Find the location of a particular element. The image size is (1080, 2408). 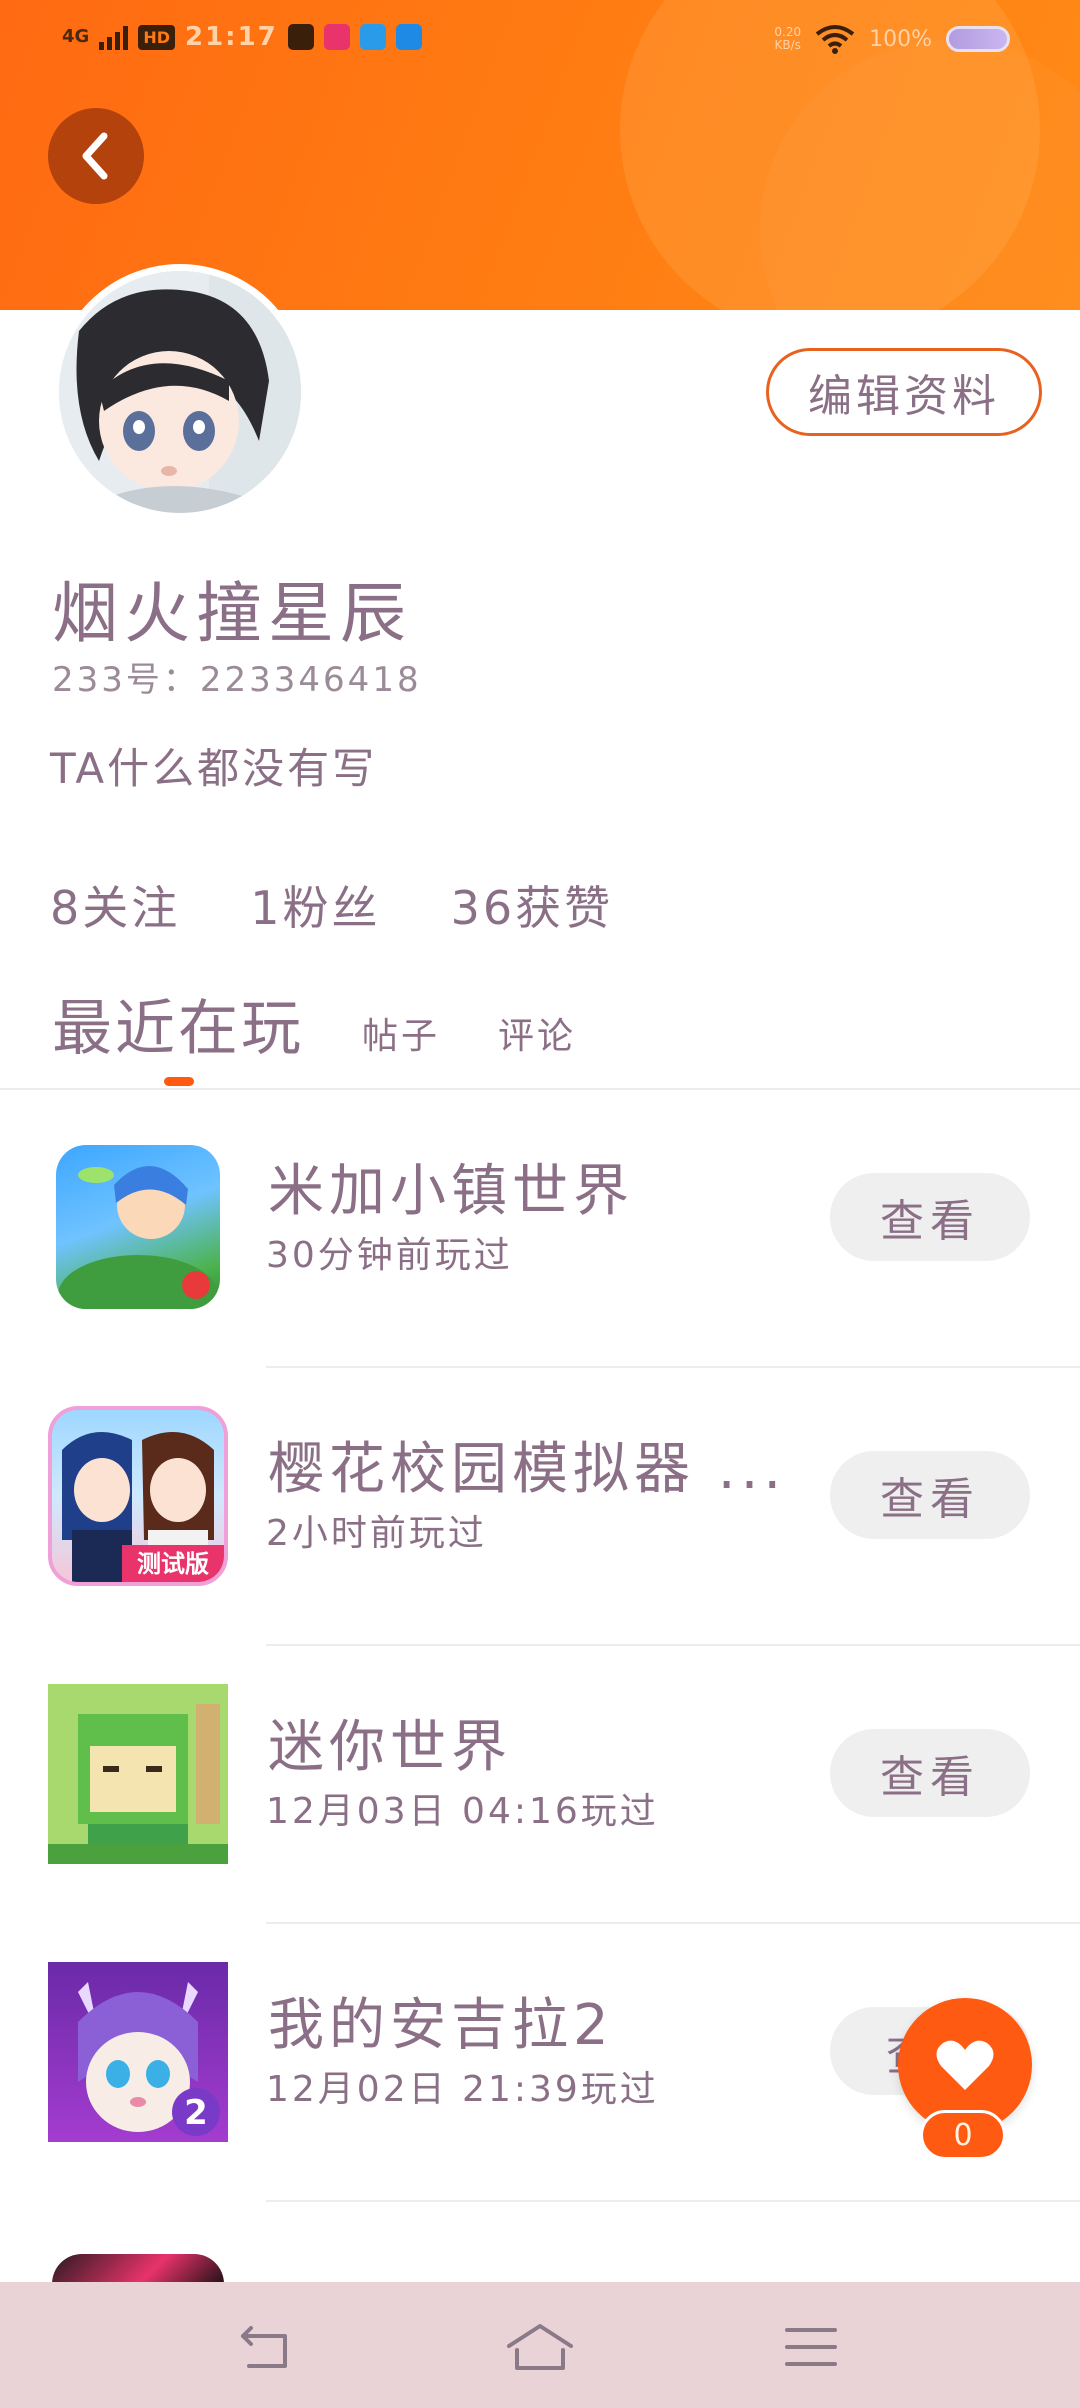

avatar-image is located at coordinates (180, 392).